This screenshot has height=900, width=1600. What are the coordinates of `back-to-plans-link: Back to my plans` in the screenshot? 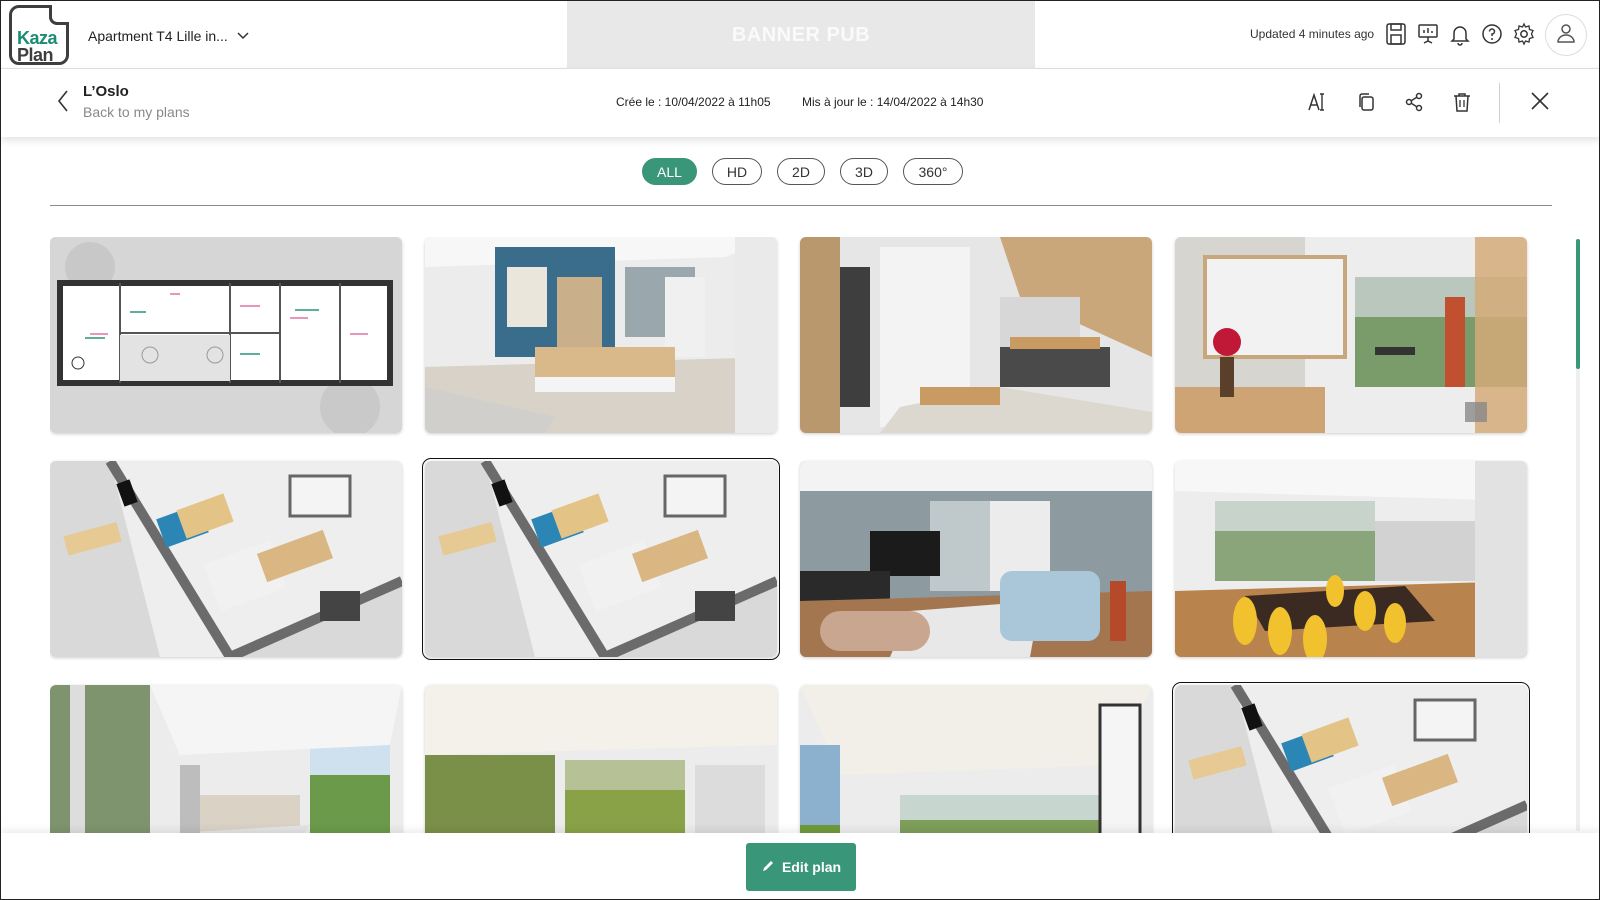 It's located at (136, 112).